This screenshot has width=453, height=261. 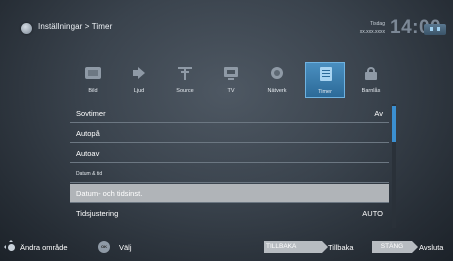 I want to click on tab-label: TV, so click(x=231, y=91).